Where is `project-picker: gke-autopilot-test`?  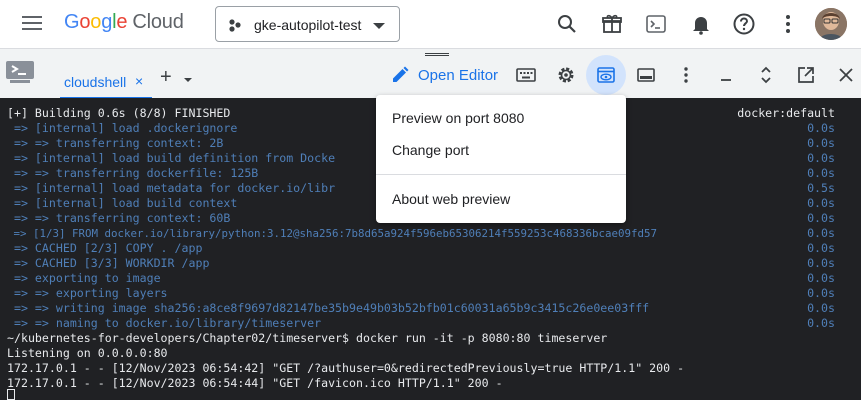 project-picker: gke-autopilot-test is located at coordinates (307, 24).